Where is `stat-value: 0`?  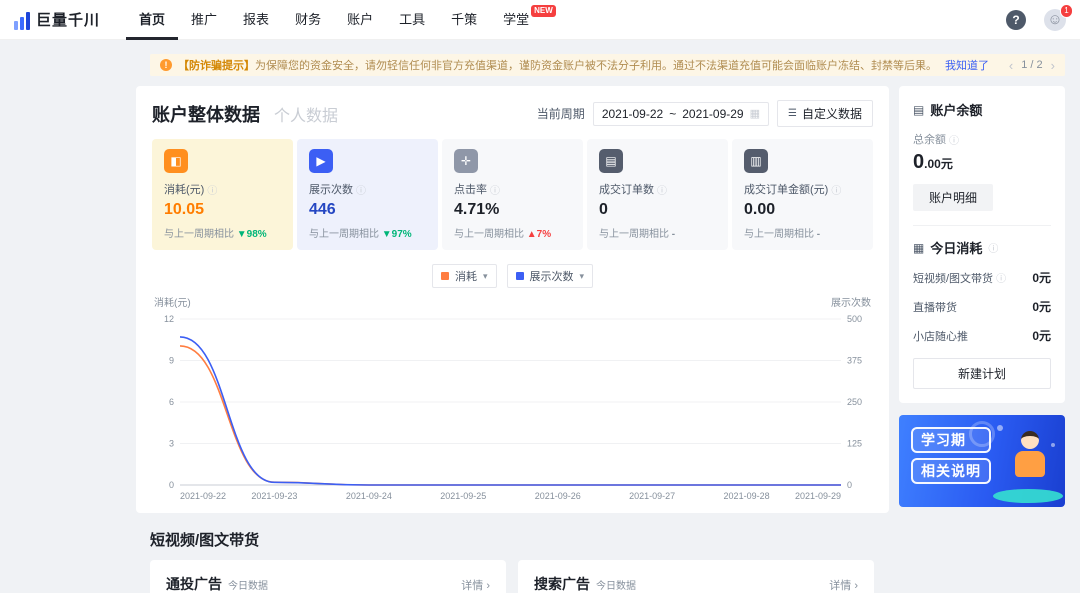 stat-value: 0 is located at coordinates (603, 209).